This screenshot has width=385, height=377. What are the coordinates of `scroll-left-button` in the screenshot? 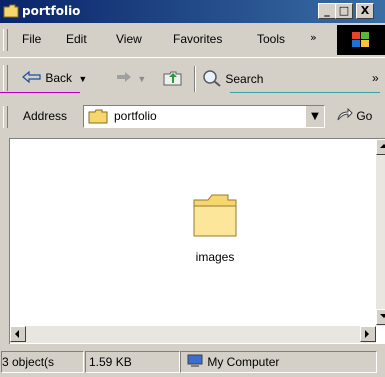 It's located at (18, 334).